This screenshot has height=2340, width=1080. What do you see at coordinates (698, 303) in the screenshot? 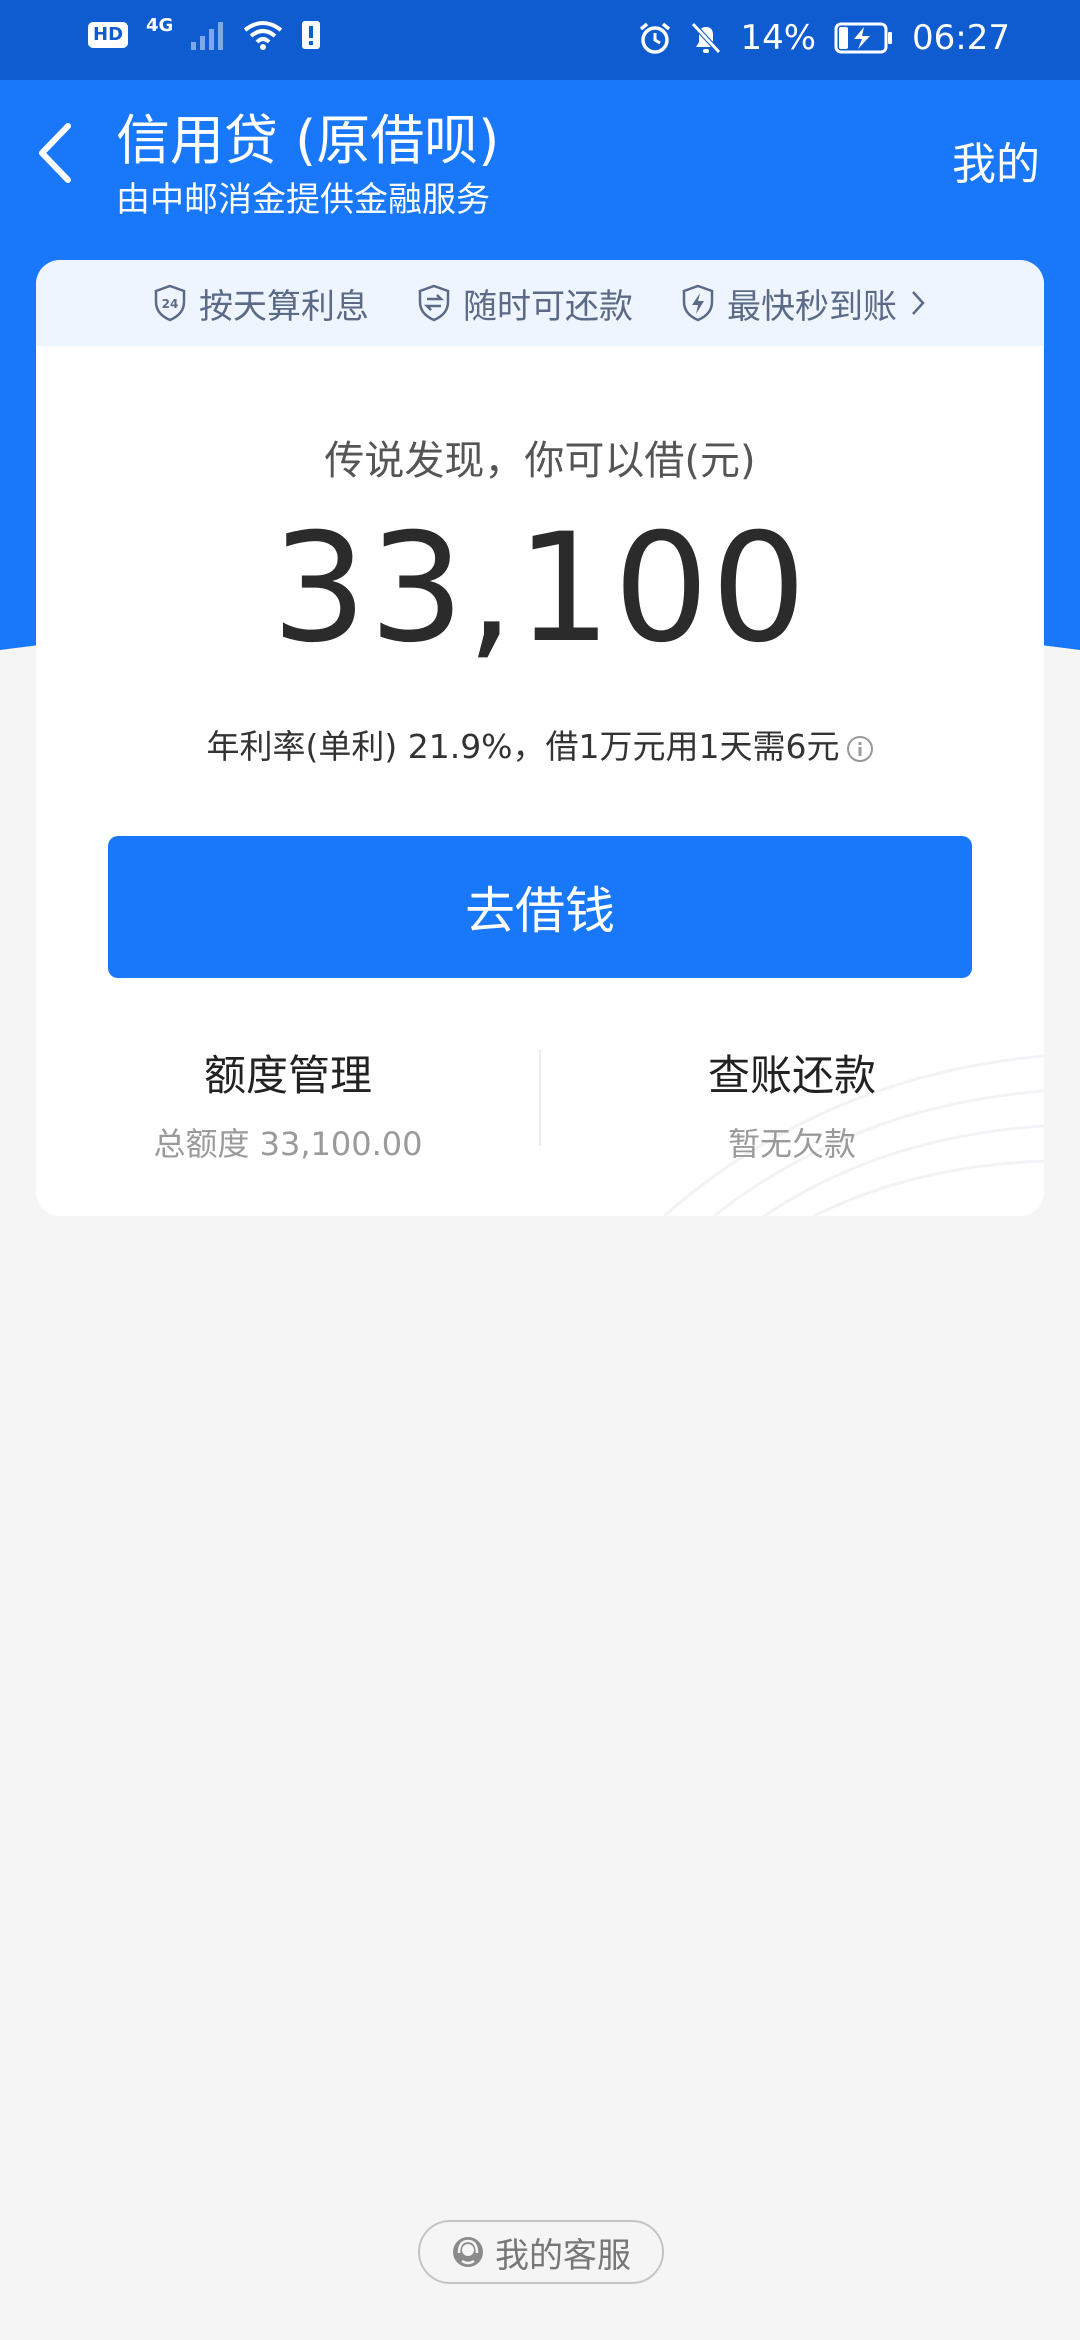
I see `lightning-shield-icon` at bounding box center [698, 303].